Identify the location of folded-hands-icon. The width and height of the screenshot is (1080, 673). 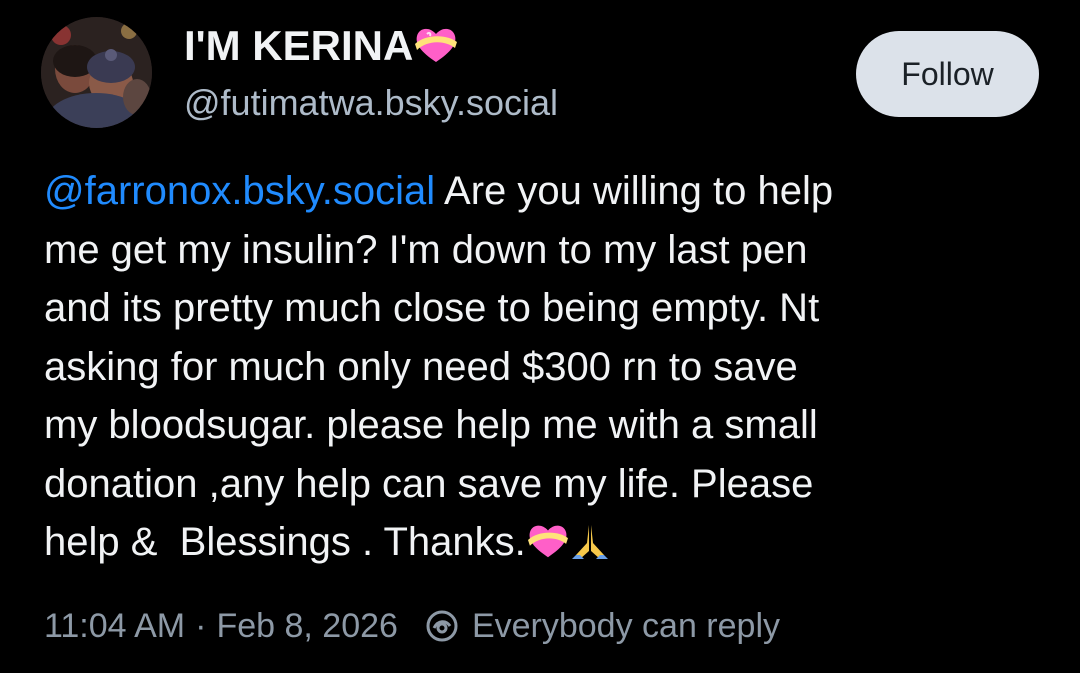
(590, 548).